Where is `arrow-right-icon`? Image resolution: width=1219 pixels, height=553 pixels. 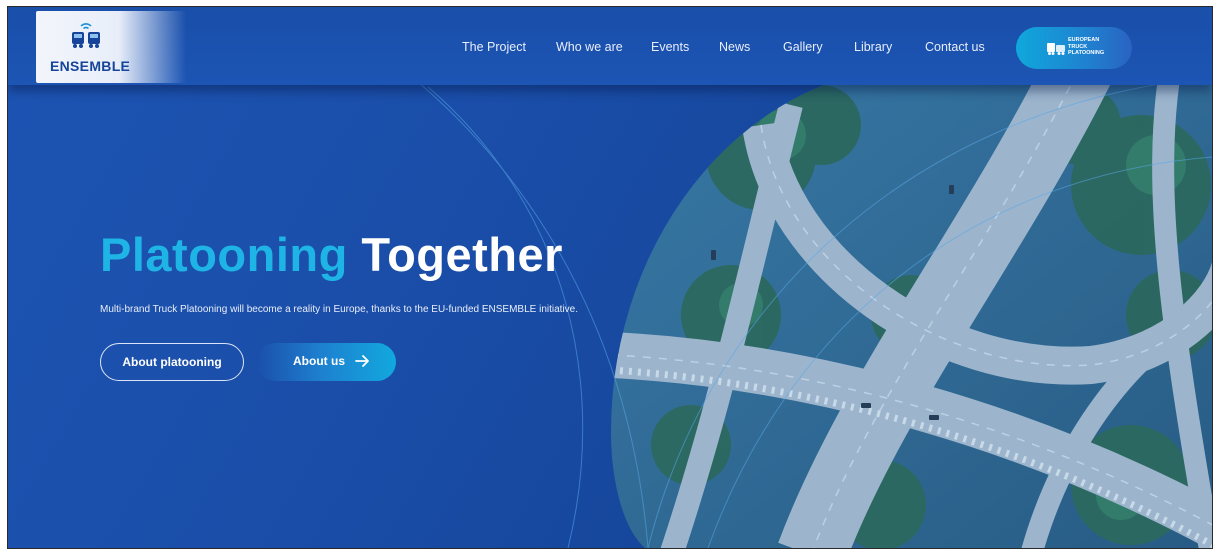 arrow-right-icon is located at coordinates (362, 361).